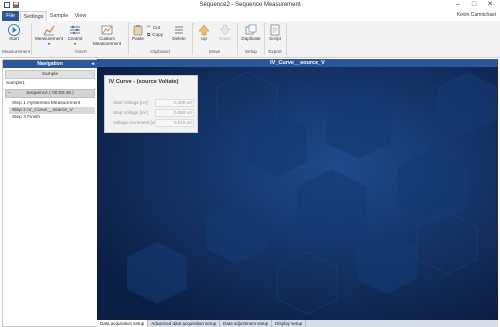  I want to click on title-bar: Sequence2 - Sequence Measurement – □ ✕, so click(250, 5).